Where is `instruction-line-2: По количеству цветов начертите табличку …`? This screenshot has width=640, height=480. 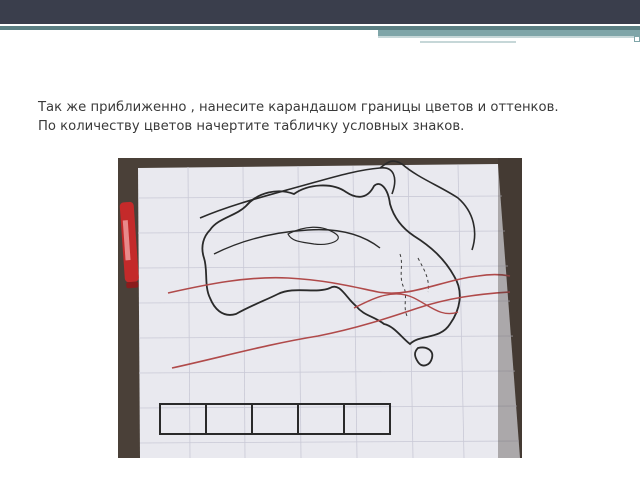 instruction-line-2: По количеству цветов начертите табличку … is located at coordinates (251, 126).